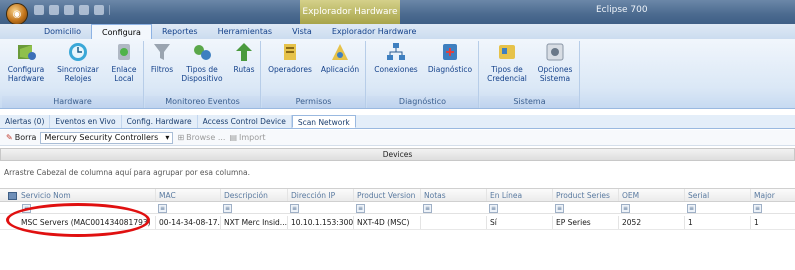 The image size is (795, 270). Describe the element at coordinates (585, 222) in the screenshot. I see `cell-product-series: EP Series` at that location.